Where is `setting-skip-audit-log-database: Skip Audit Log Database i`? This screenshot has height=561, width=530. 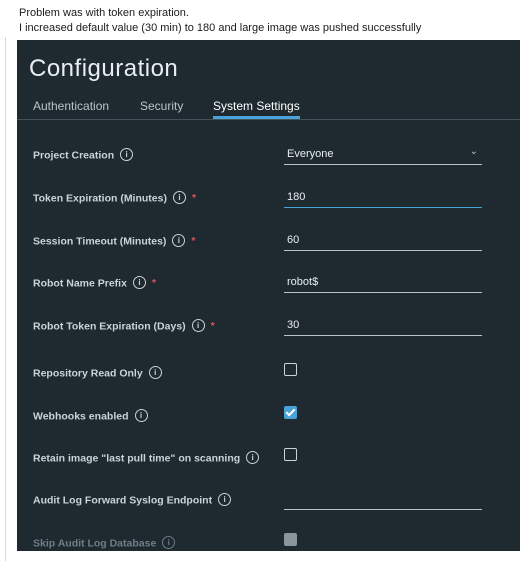 setting-skip-audit-log-database: Skip Audit Log Database i is located at coordinates (268, 540).